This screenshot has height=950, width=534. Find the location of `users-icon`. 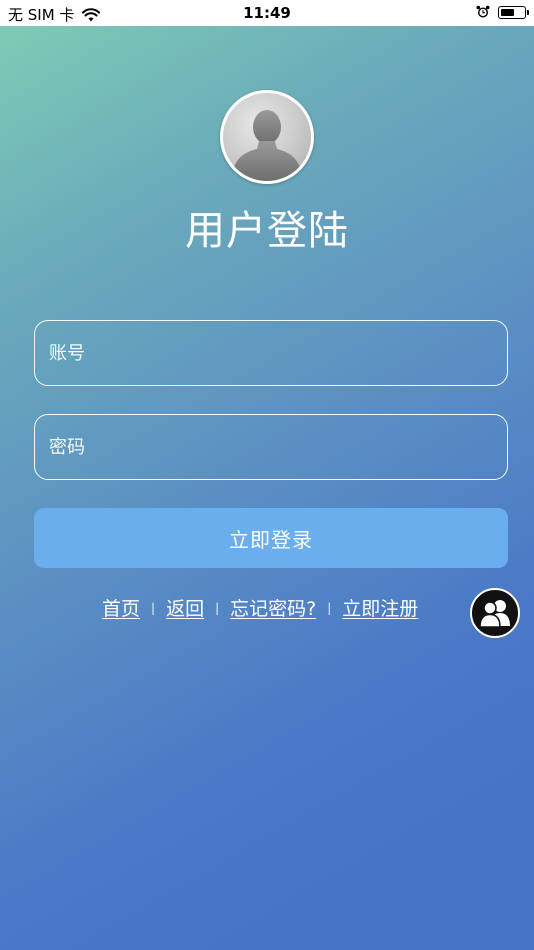

users-icon is located at coordinates (494, 614).